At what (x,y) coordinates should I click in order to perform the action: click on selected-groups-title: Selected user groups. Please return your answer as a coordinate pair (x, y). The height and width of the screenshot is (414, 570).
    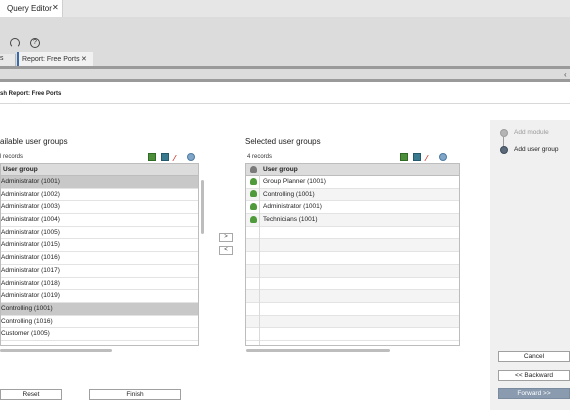
    Looking at the image, I should click on (283, 141).